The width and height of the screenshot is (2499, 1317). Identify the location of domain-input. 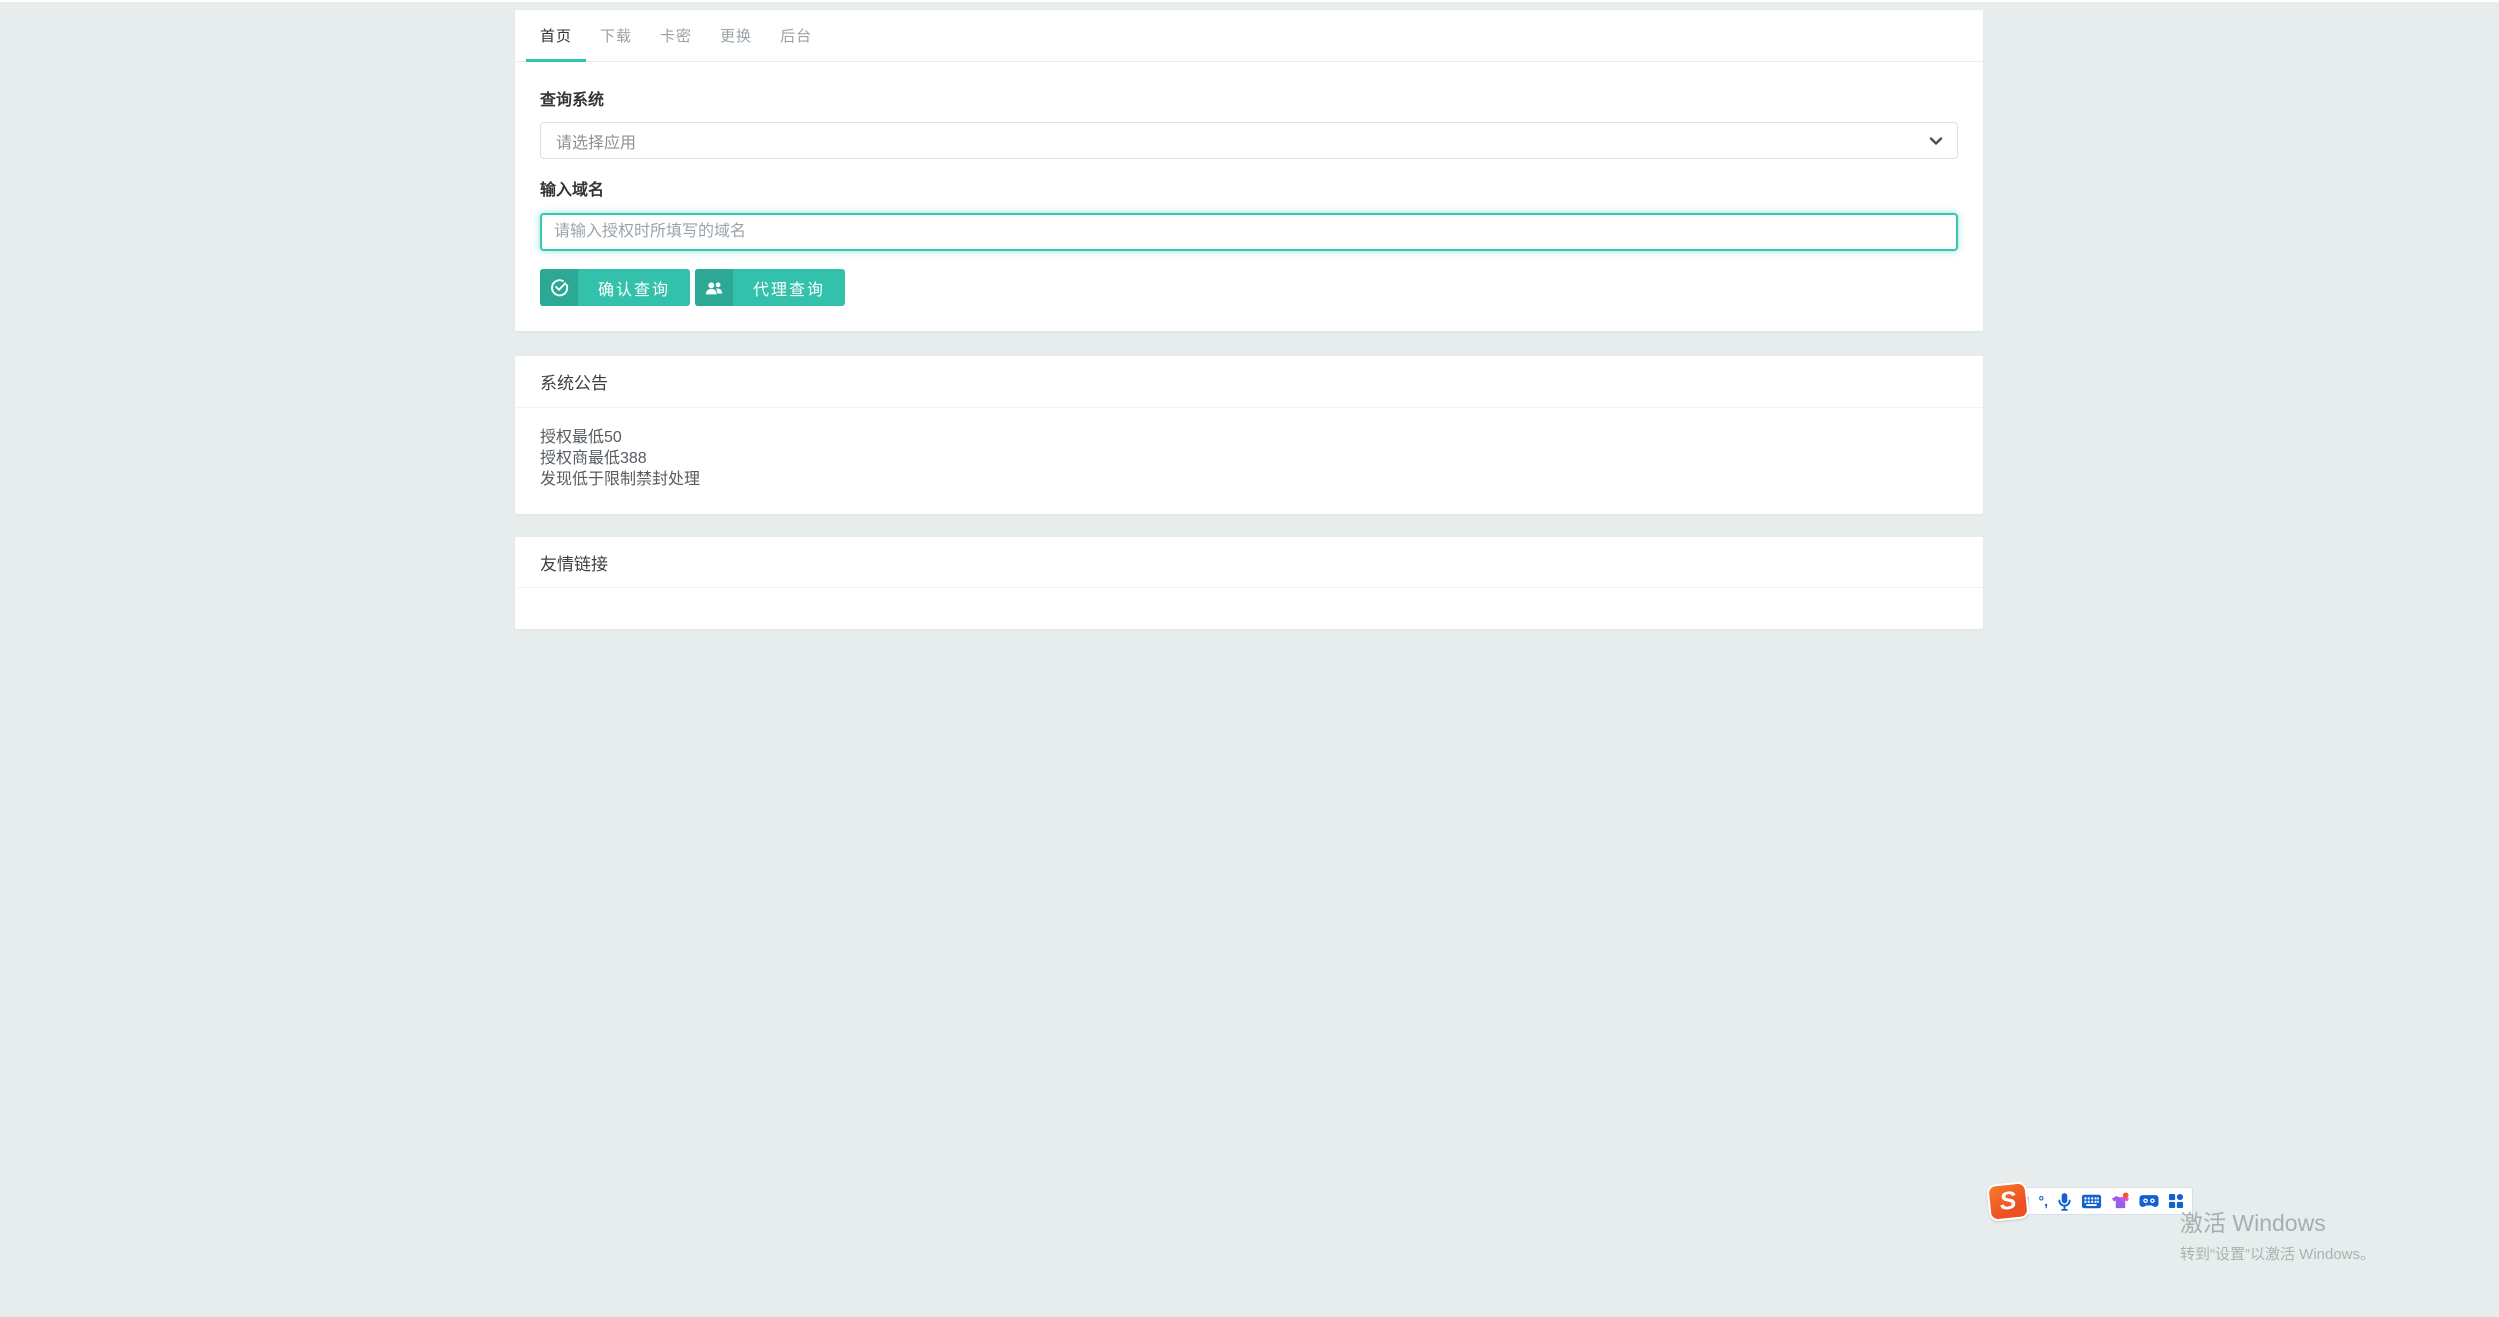
(1249, 232).